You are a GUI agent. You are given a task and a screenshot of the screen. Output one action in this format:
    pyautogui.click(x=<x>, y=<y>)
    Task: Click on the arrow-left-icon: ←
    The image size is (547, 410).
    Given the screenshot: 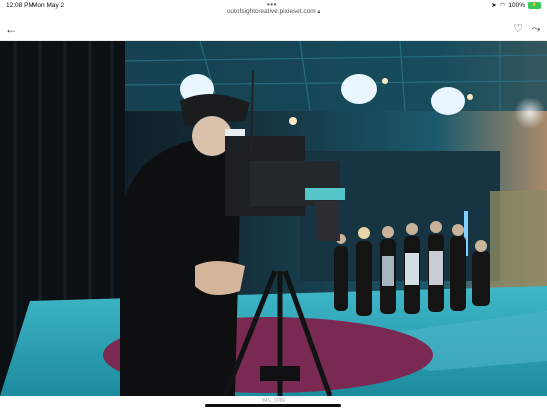 What is the action you would take?
    pyautogui.click(x=11, y=29)
    